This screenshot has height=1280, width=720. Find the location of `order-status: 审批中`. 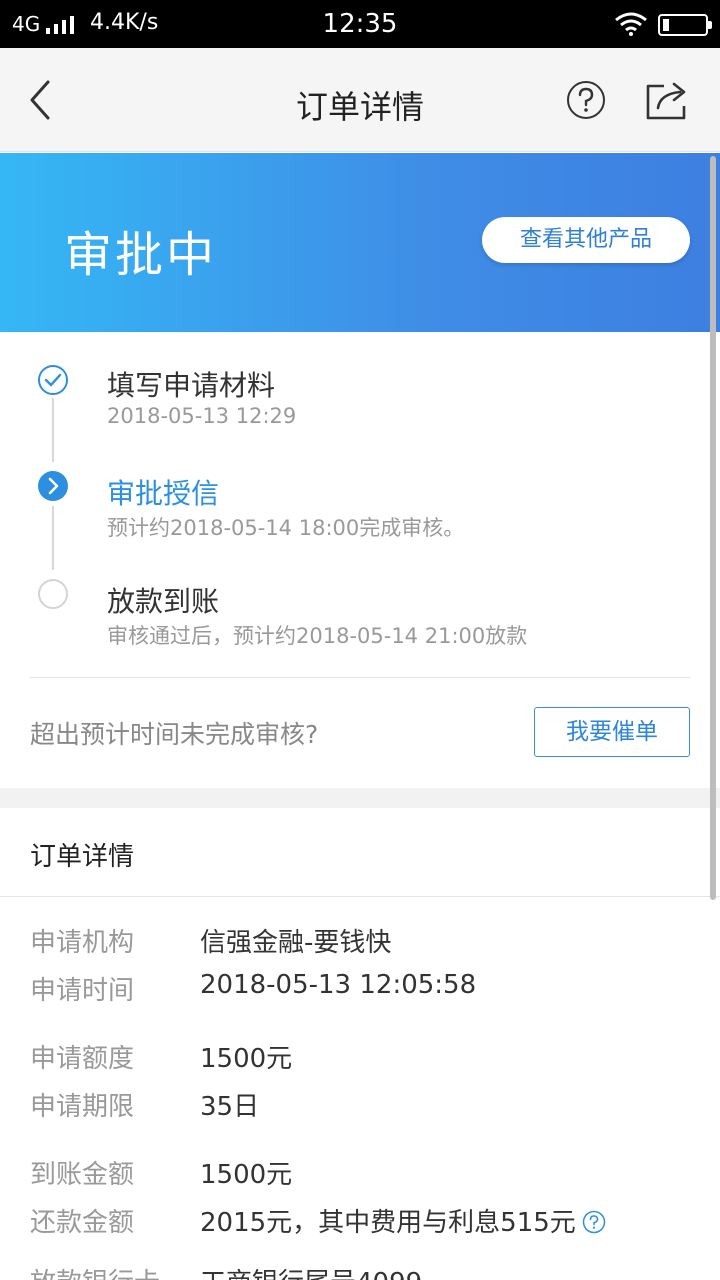

order-status: 审批中 is located at coordinates (141, 255).